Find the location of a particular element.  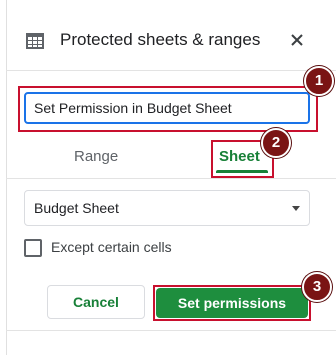

header-divider is located at coordinates (171, 70).